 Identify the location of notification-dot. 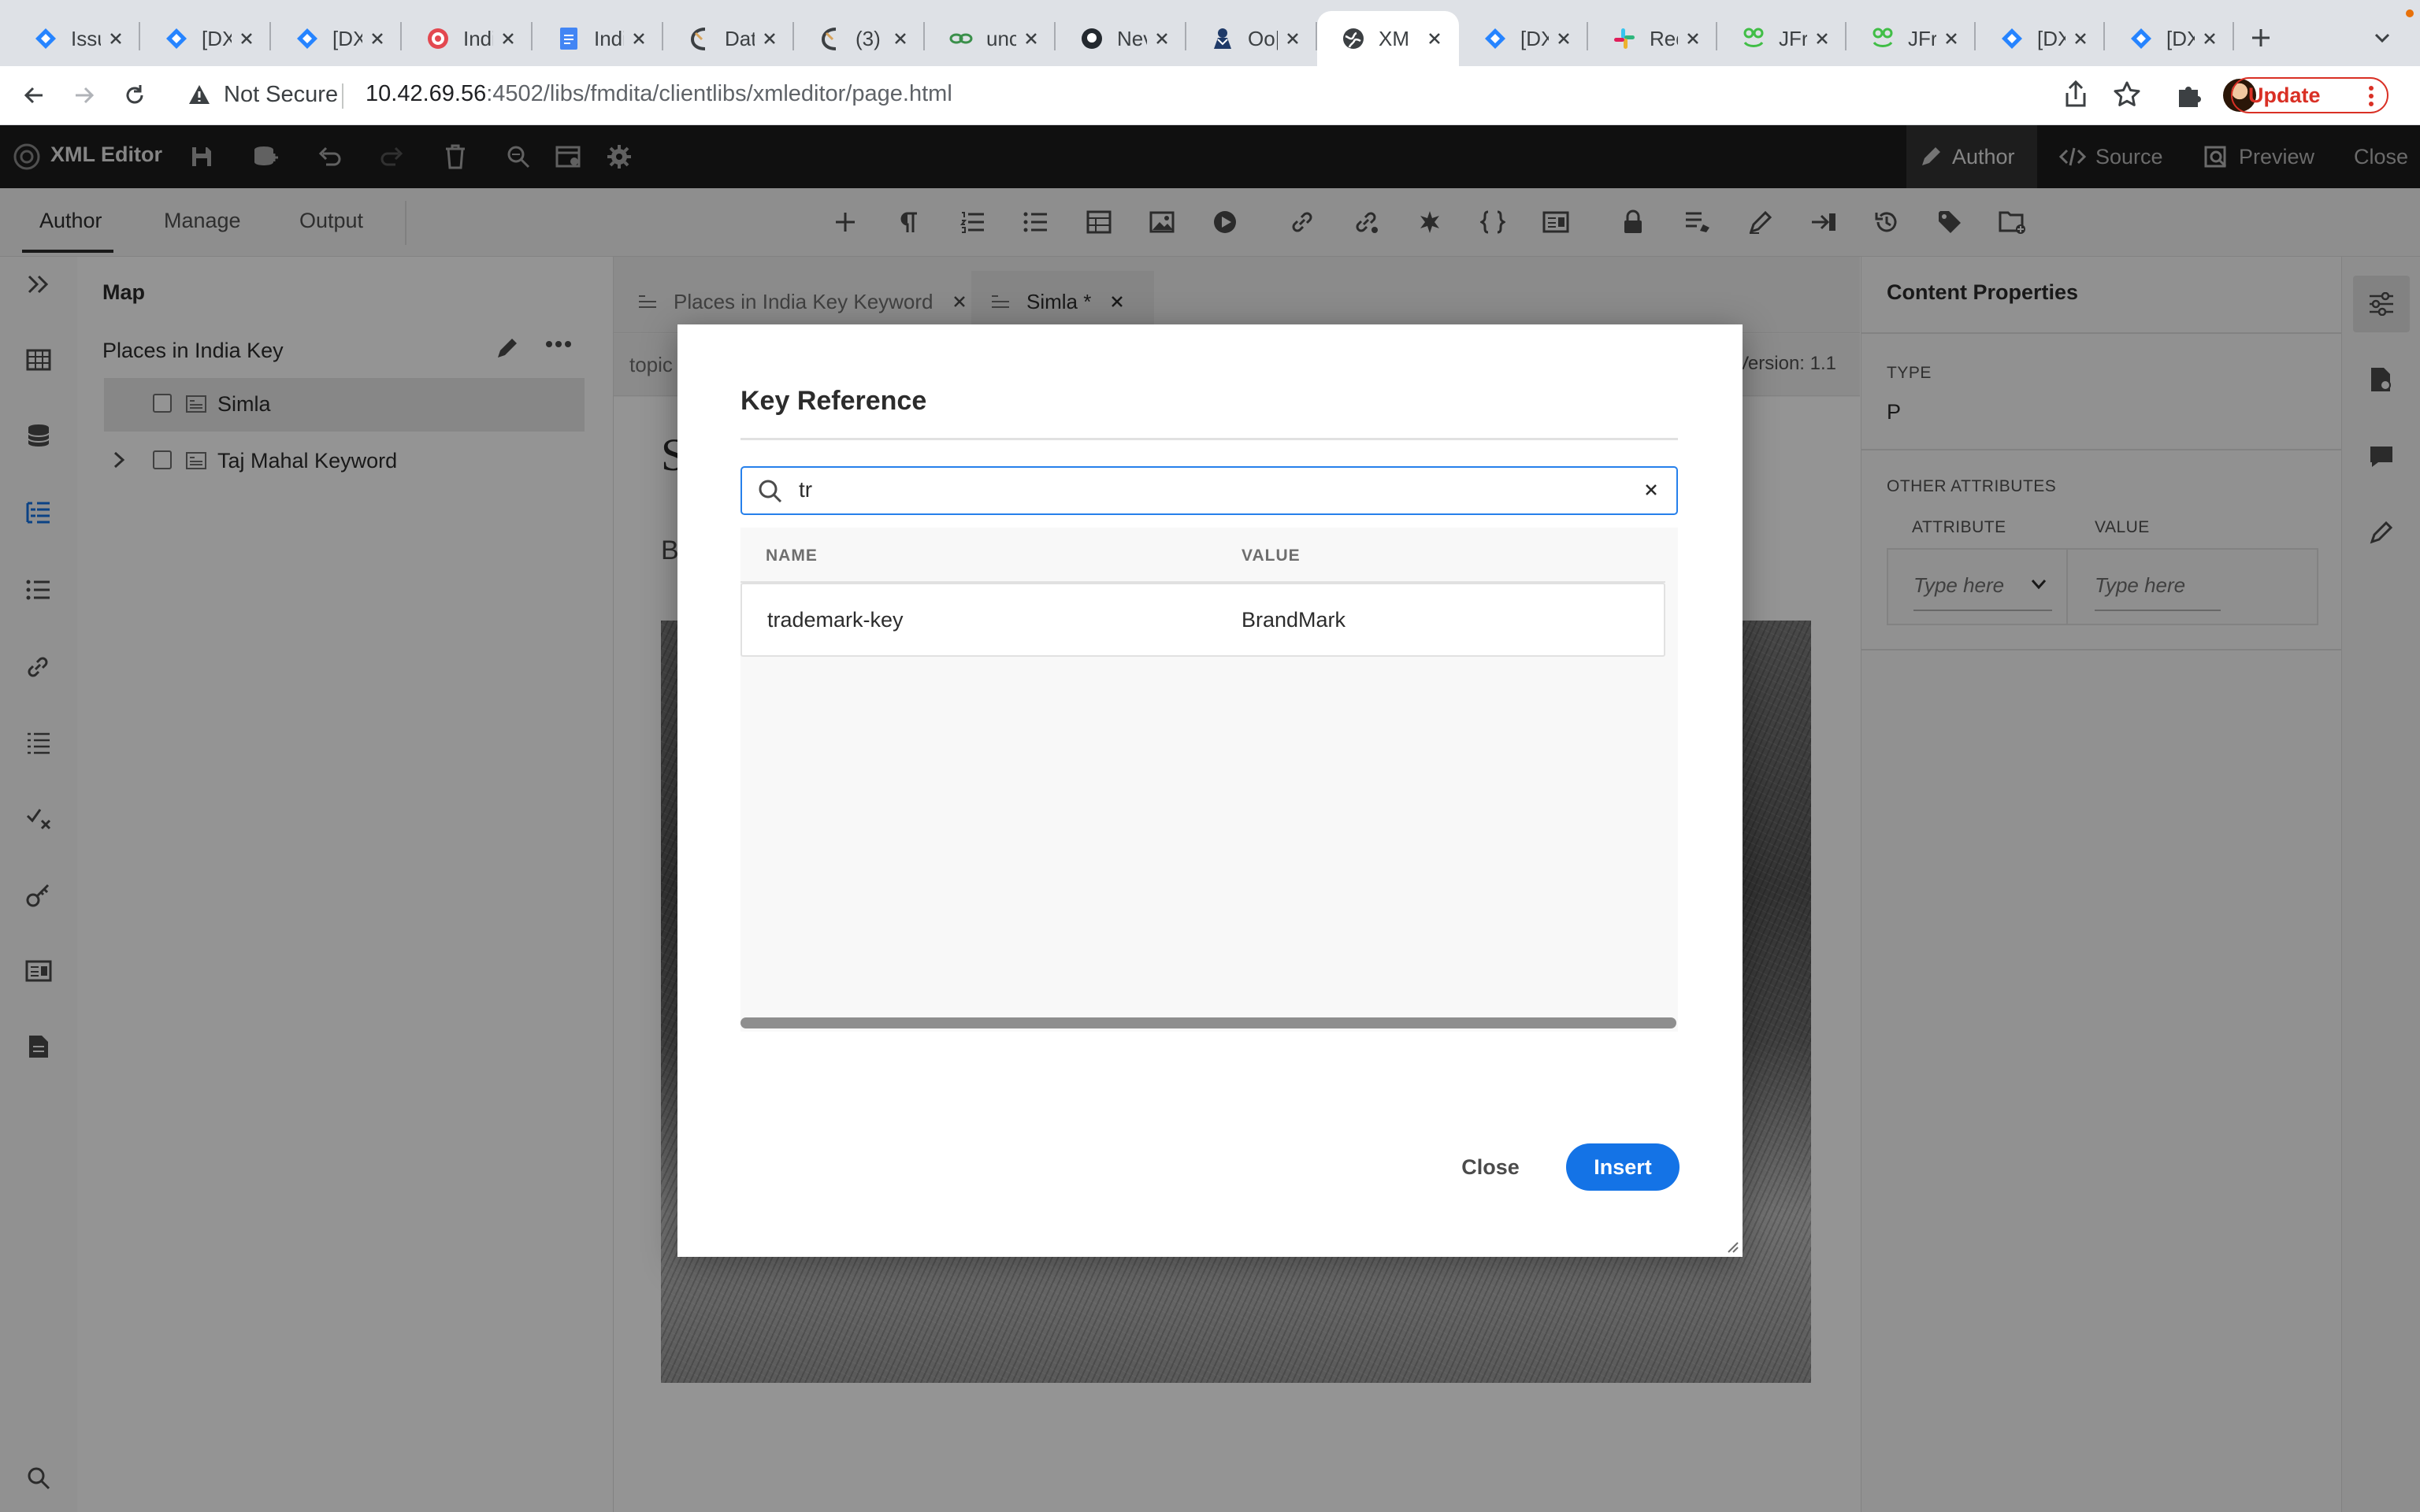
(2410, 13).